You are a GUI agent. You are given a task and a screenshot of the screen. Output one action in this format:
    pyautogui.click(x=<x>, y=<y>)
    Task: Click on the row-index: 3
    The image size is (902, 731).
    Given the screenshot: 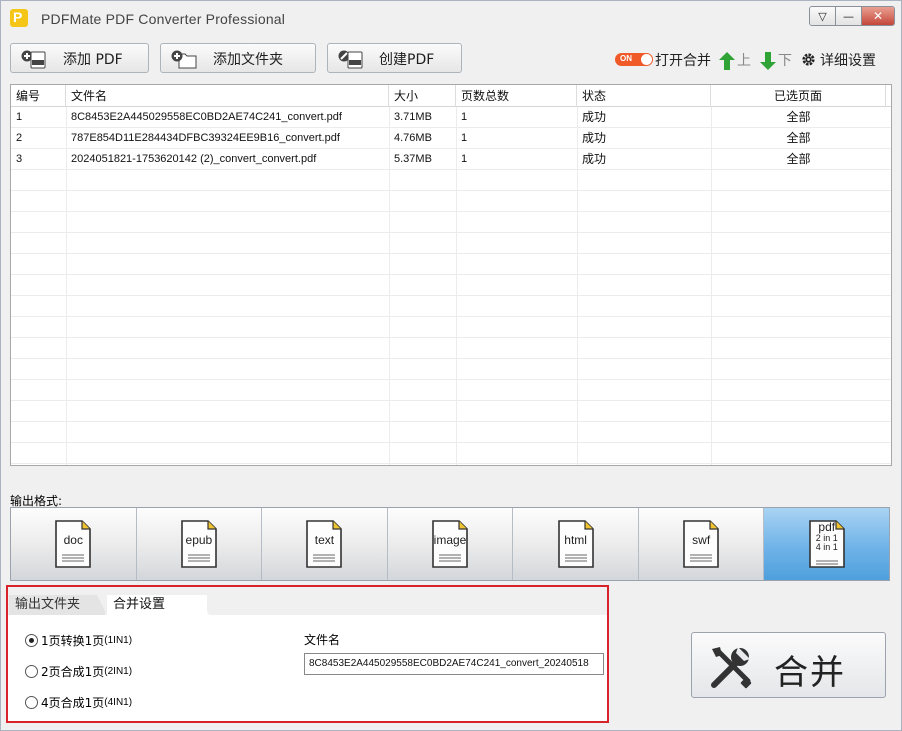 What is the action you would take?
    pyautogui.click(x=19, y=159)
    